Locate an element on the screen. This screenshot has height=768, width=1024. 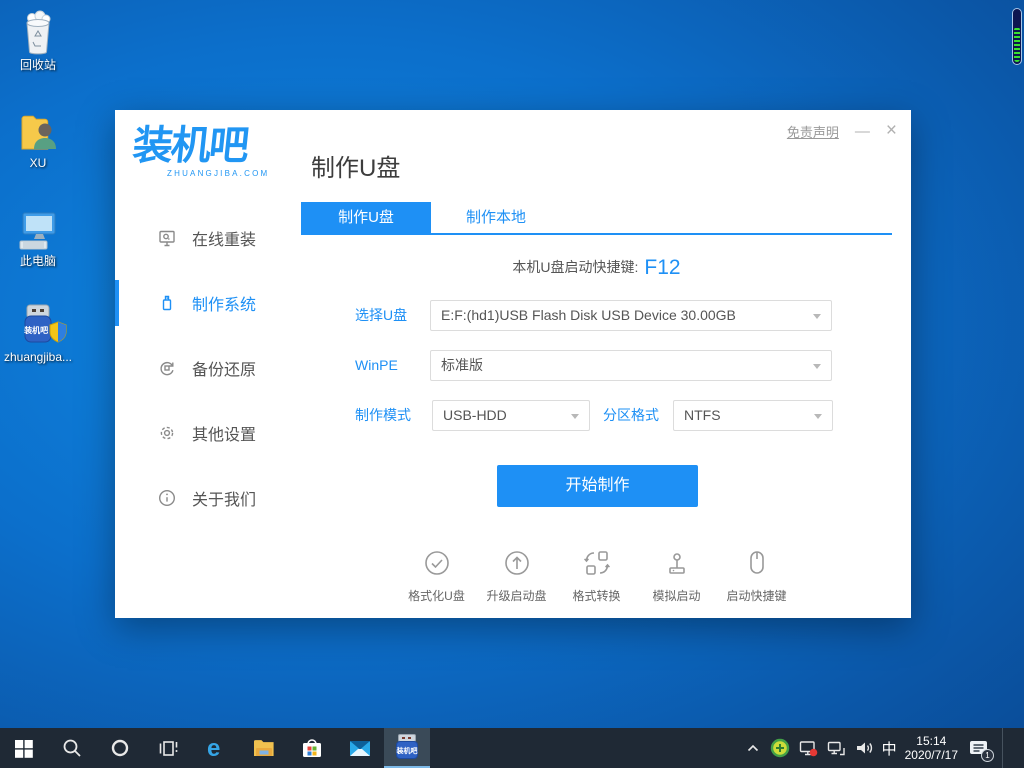
svg-text: e is located at coordinates (213, 748).